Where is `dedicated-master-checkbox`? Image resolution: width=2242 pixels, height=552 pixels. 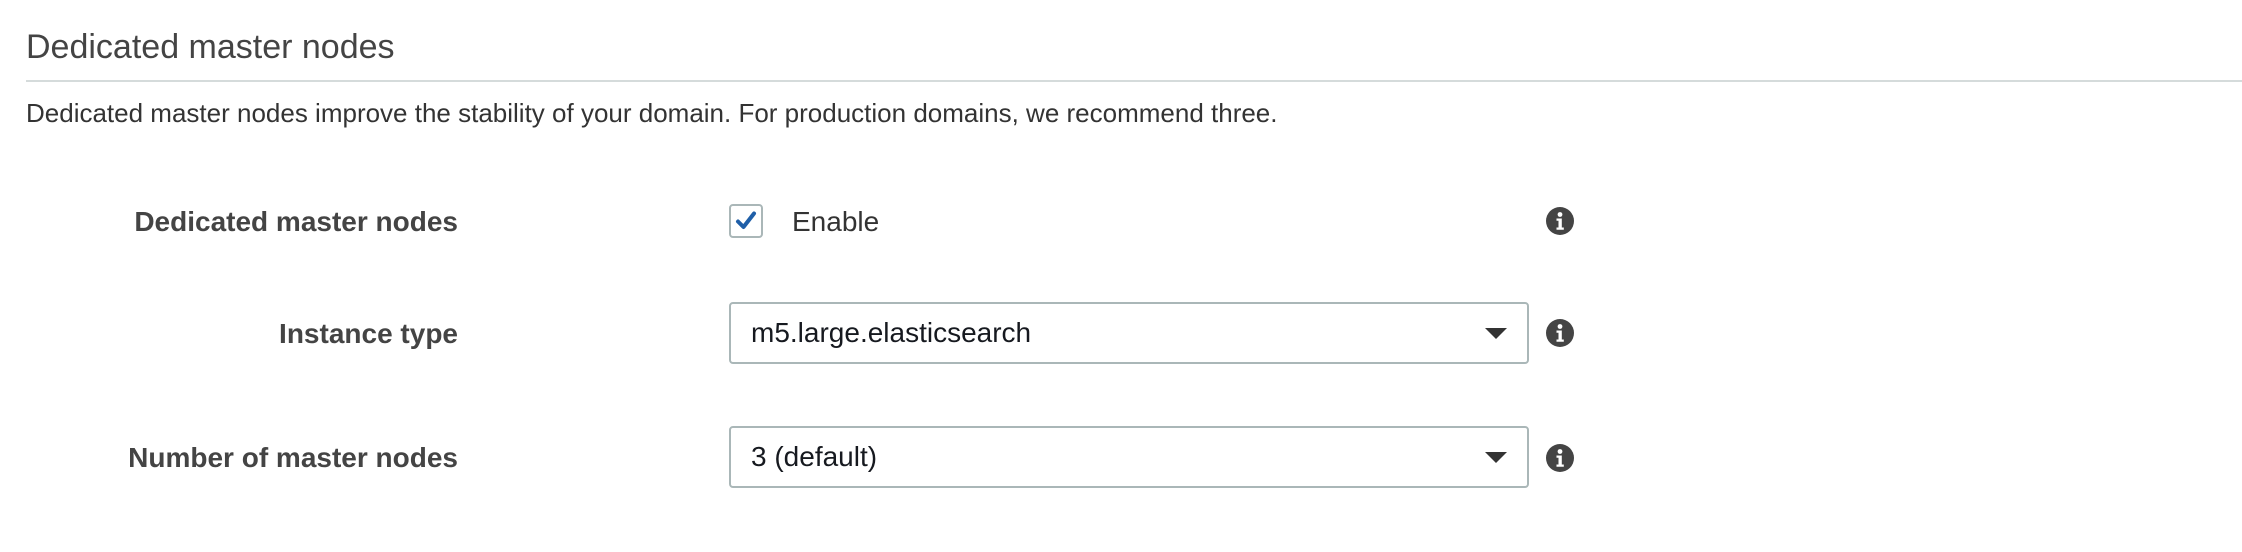 dedicated-master-checkbox is located at coordinates (746, 221).